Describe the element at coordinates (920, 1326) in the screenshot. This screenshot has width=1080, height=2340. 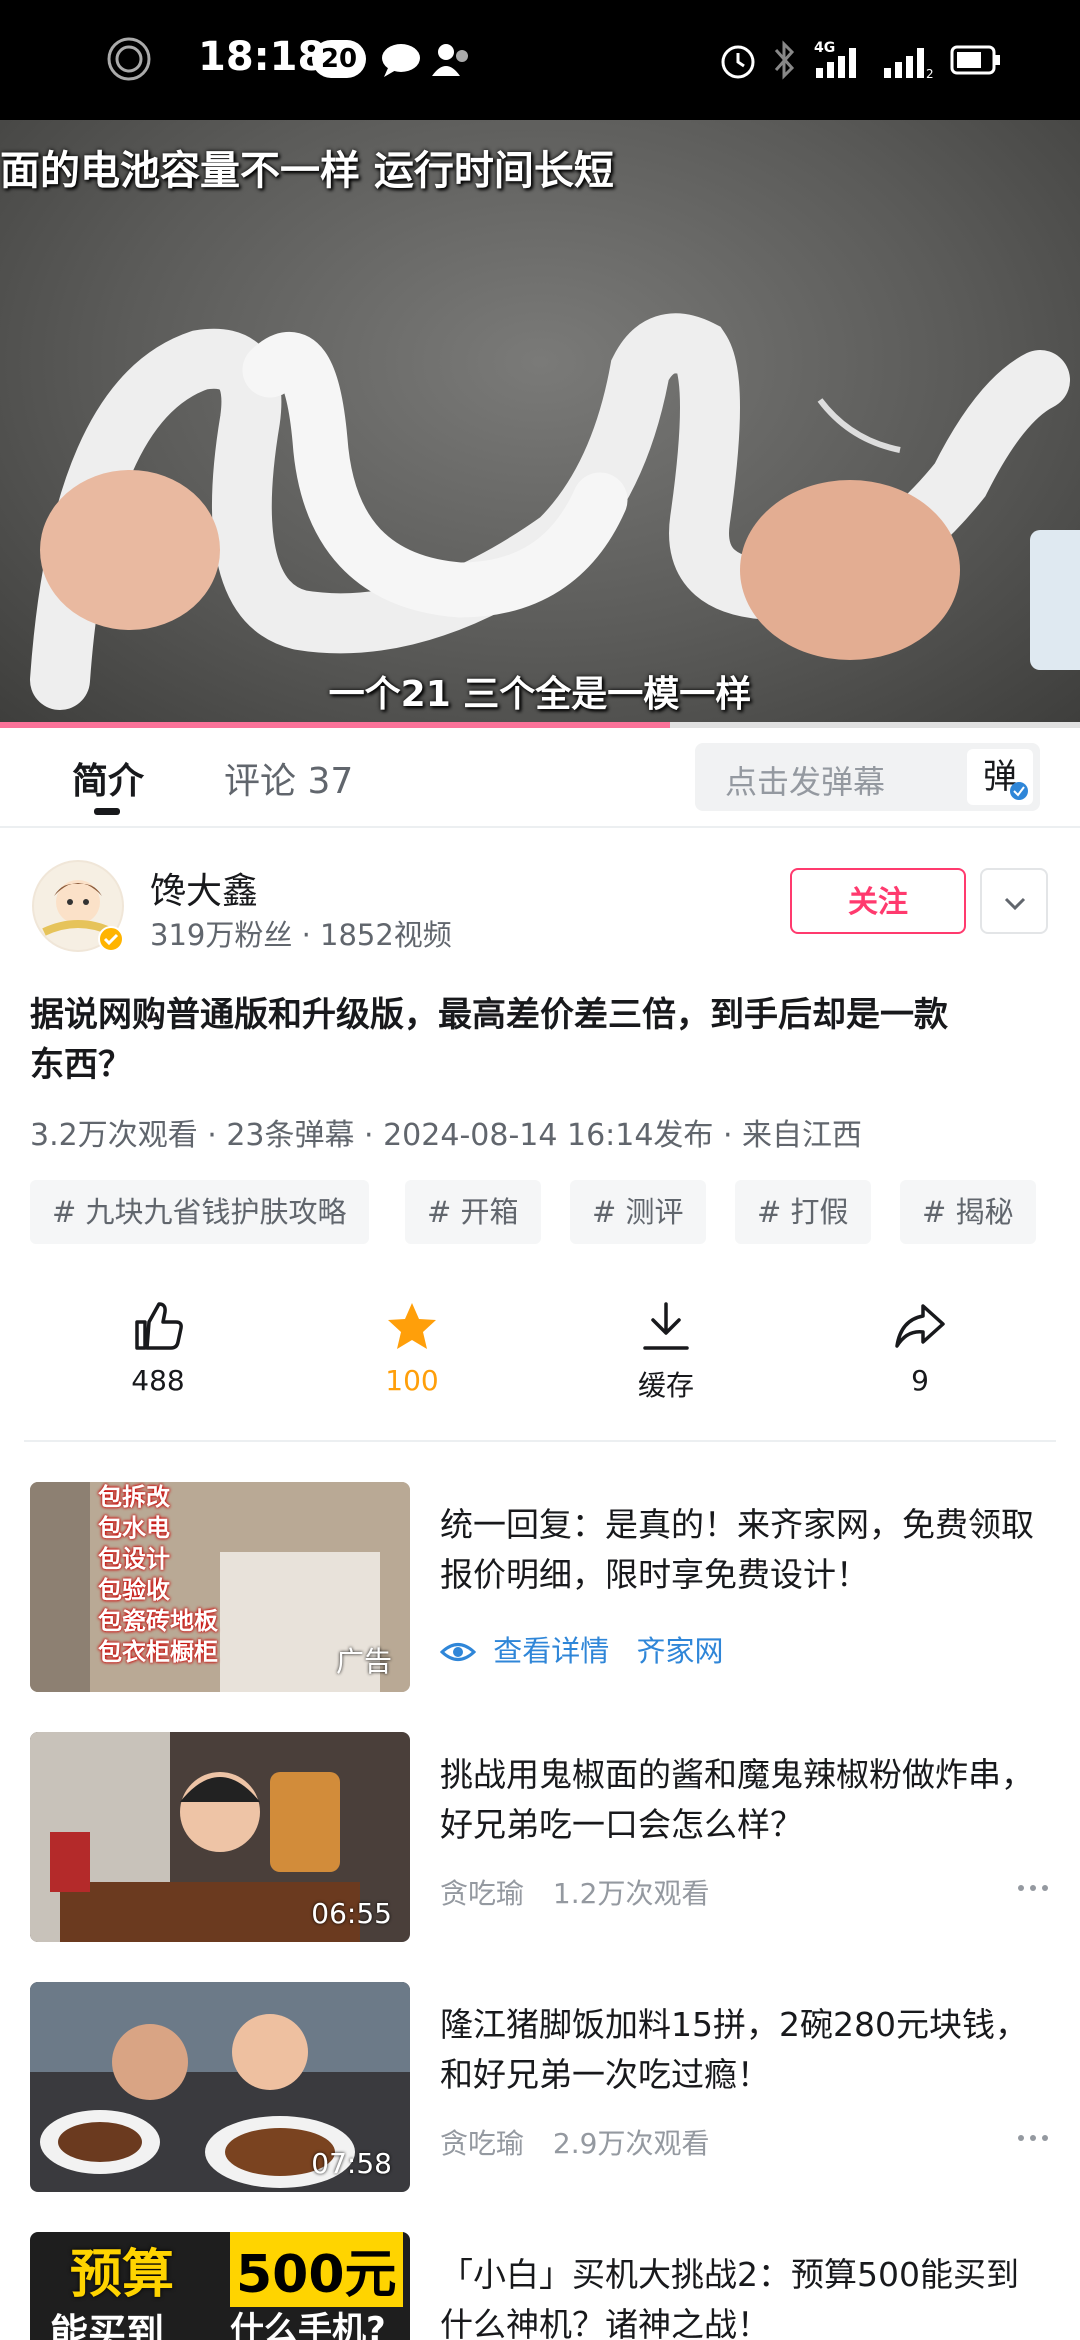
I see `share-icon` at that location.